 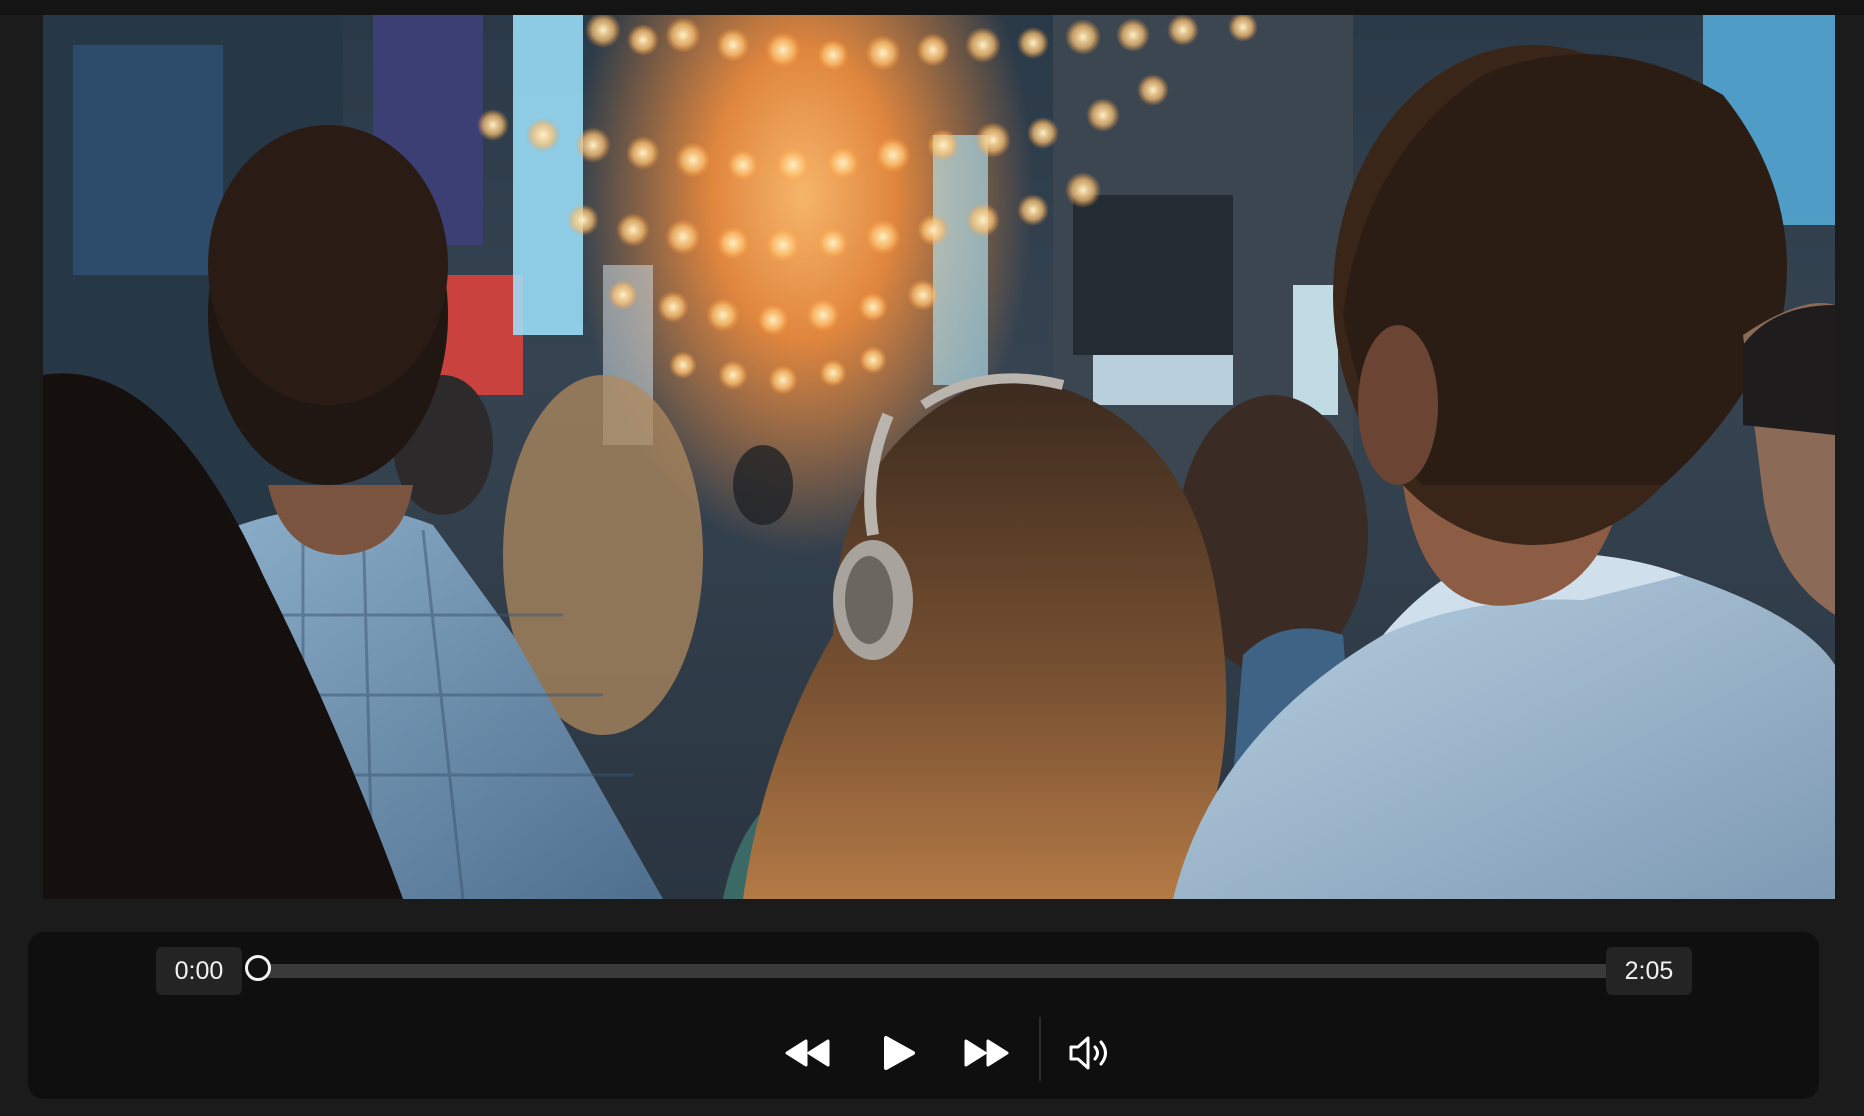 I want to click on rewind-button, so click(x=808, y=1053).